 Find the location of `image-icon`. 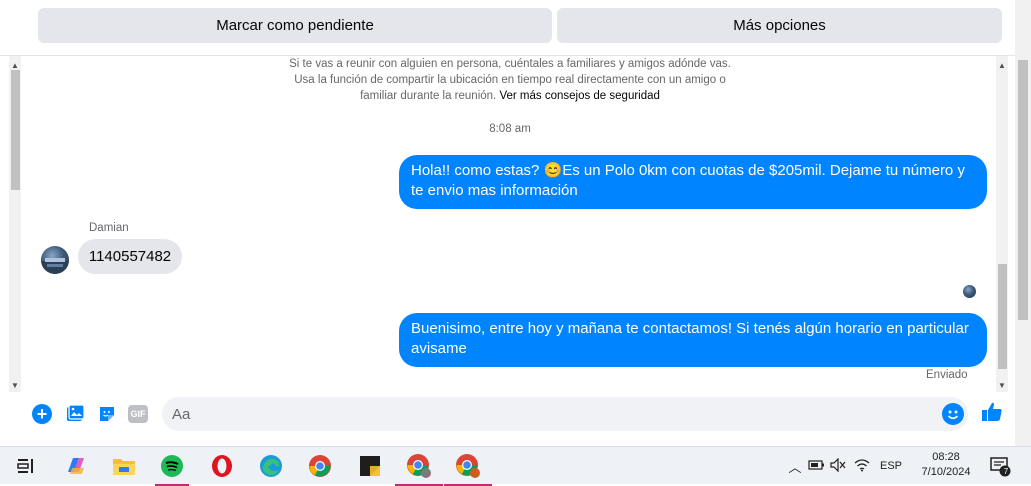

image-icon is located at coordinates (75, 414).